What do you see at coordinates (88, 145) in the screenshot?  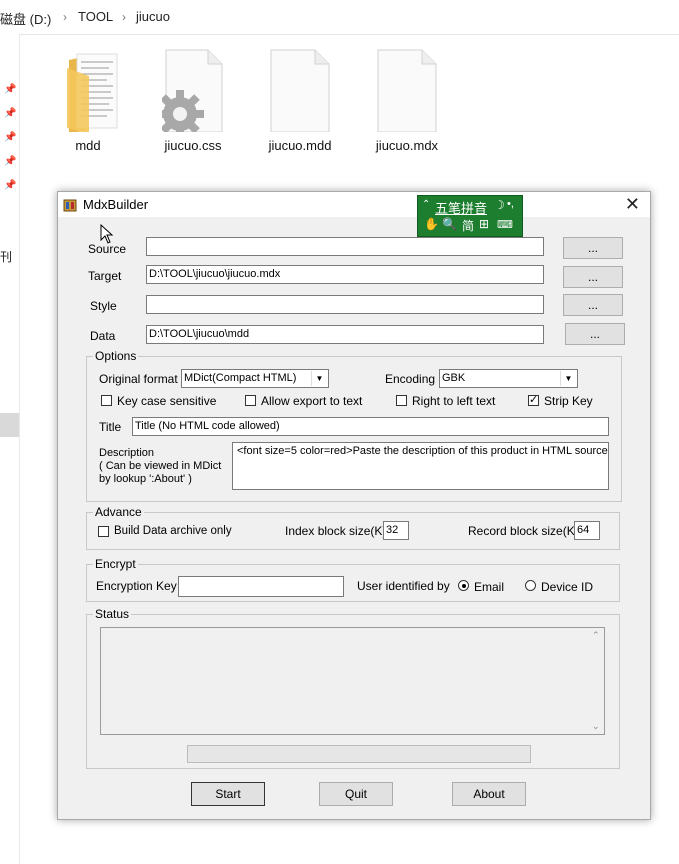 I see `file-name: mdd` at bounding box center [88, 145].